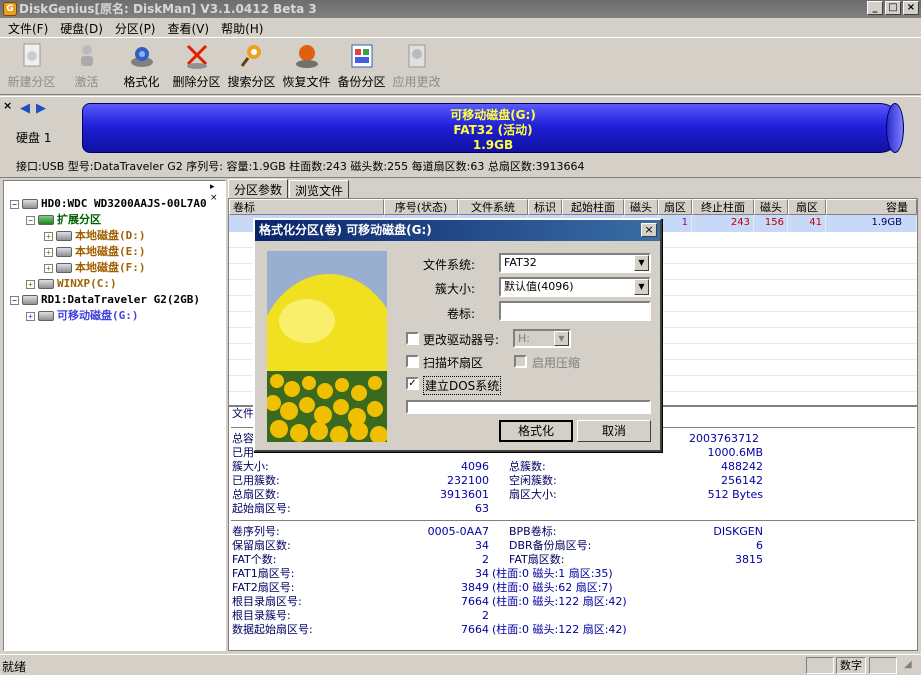 The image size is (921, 675). Describe the element at coordinates (307, 56) in the screenshot. I see `recover-icon` at that location.